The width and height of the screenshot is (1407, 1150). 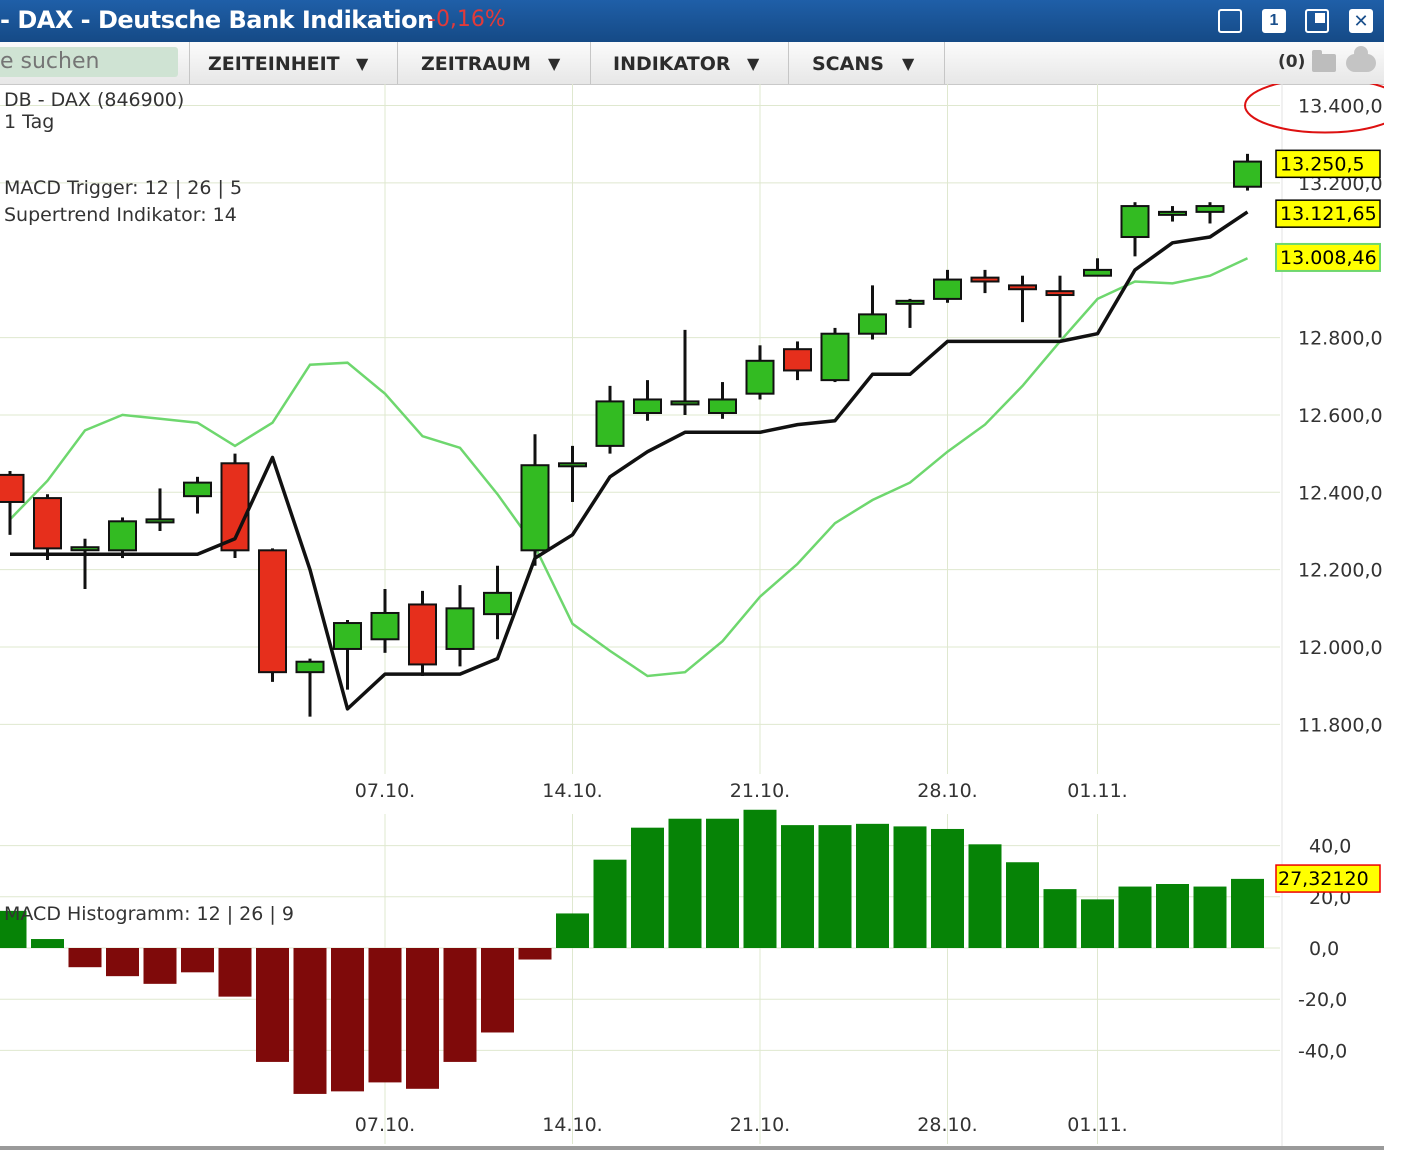 What do you see at coordinates (1328, 258) in the screenshot?
I see `macd-trigger-value-label: 13.008,46` at bounding box center [1328, 258].